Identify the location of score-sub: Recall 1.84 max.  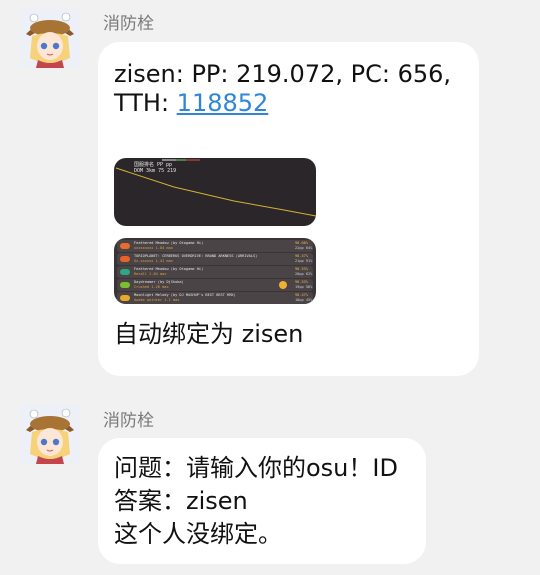
(150, 274).